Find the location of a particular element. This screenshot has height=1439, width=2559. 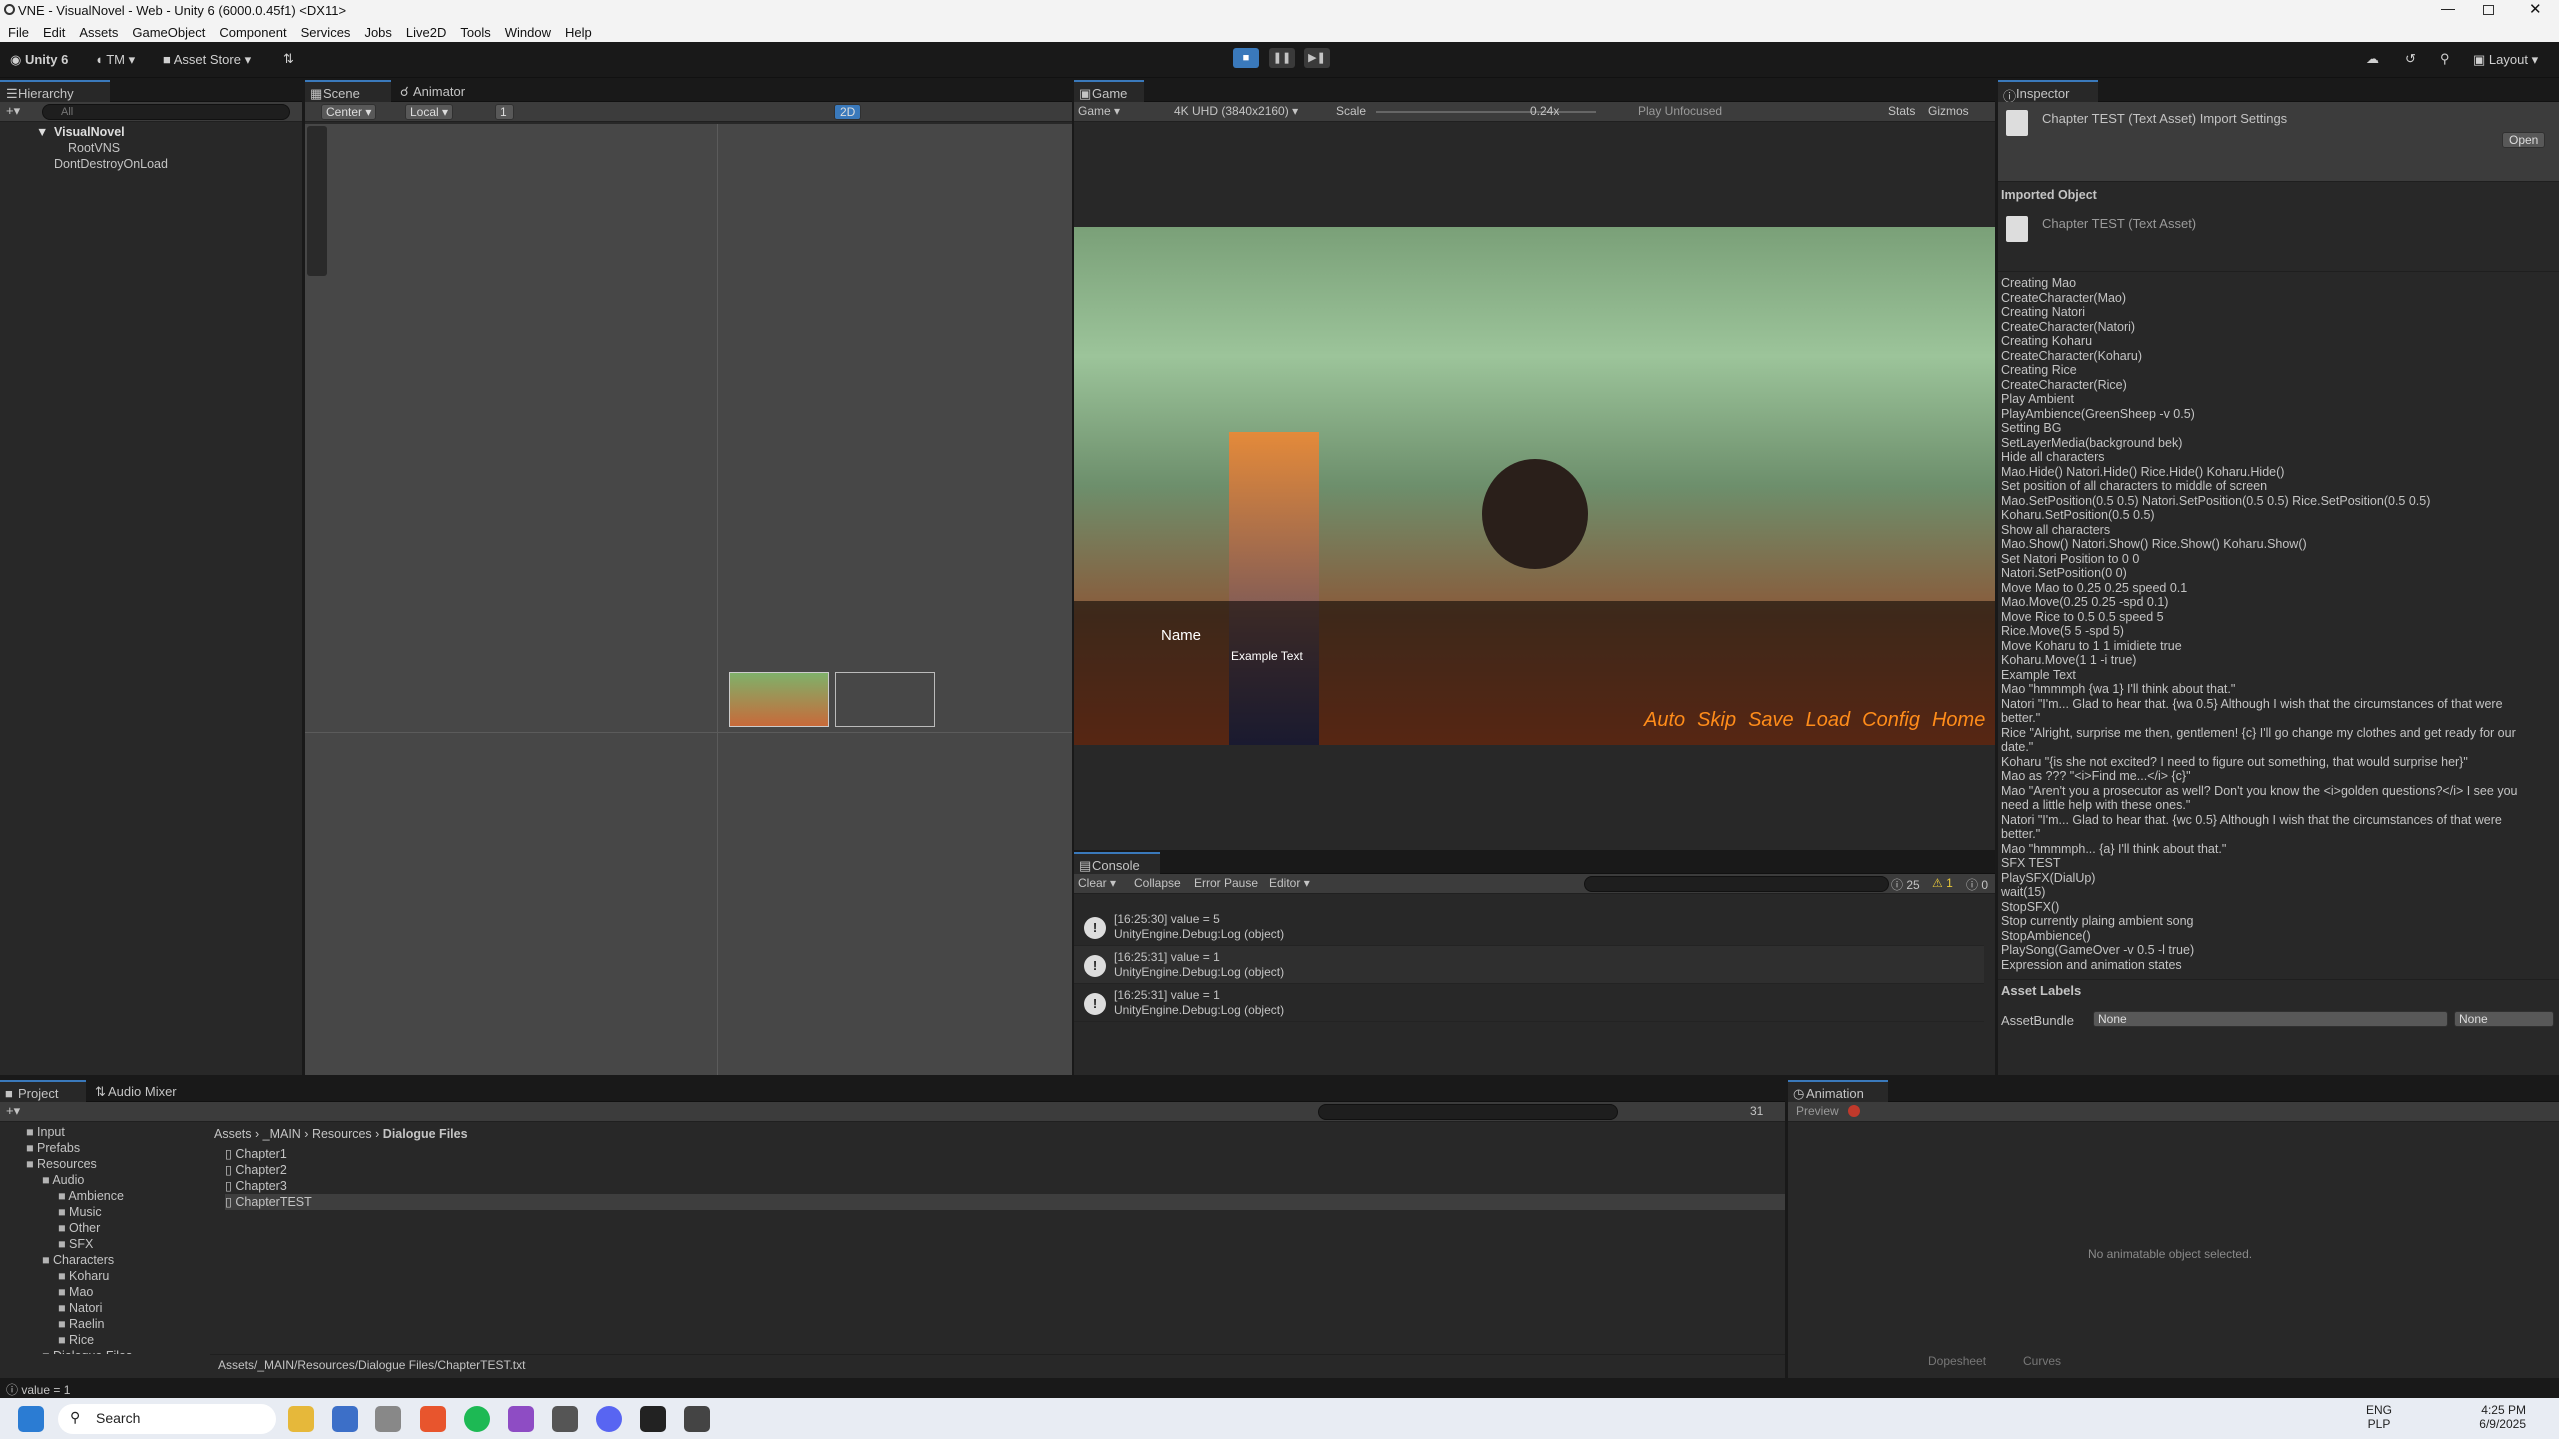

tab-inspector: ⓘ Inspector is located at coordinates (2048, 92).